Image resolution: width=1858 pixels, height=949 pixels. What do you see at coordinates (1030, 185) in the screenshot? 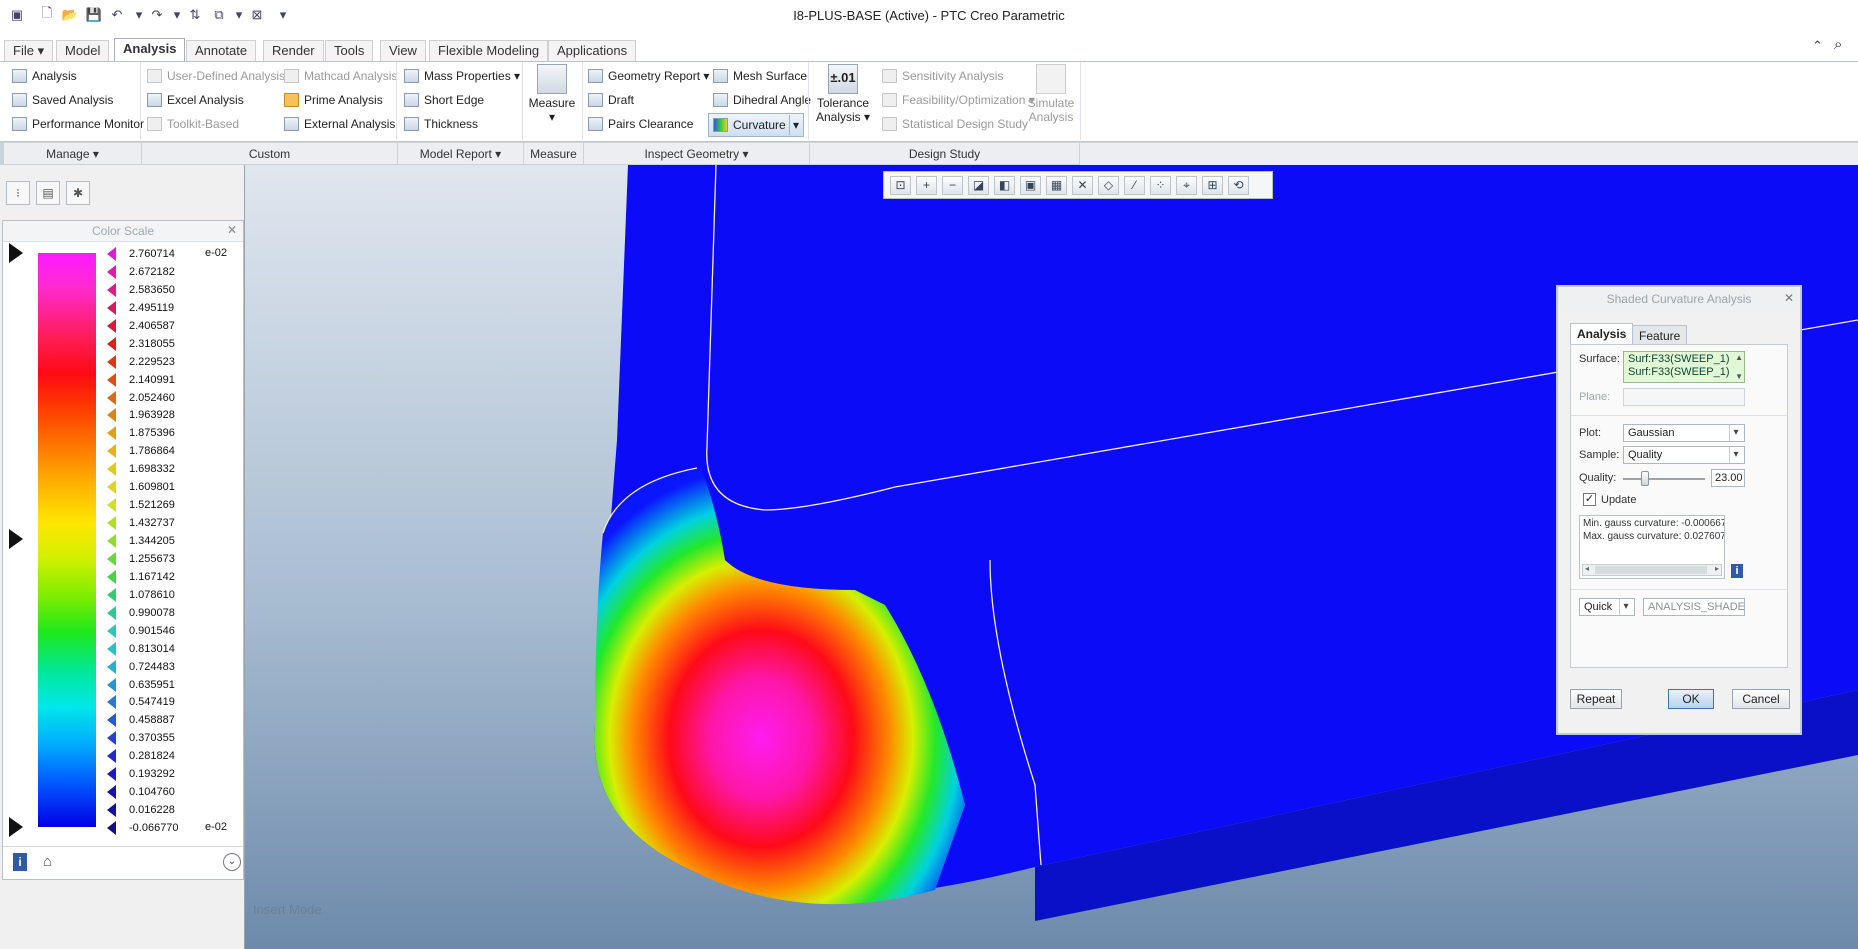
I see `saved-orientations-icon: ▣` at bounding box center [1030, 185].